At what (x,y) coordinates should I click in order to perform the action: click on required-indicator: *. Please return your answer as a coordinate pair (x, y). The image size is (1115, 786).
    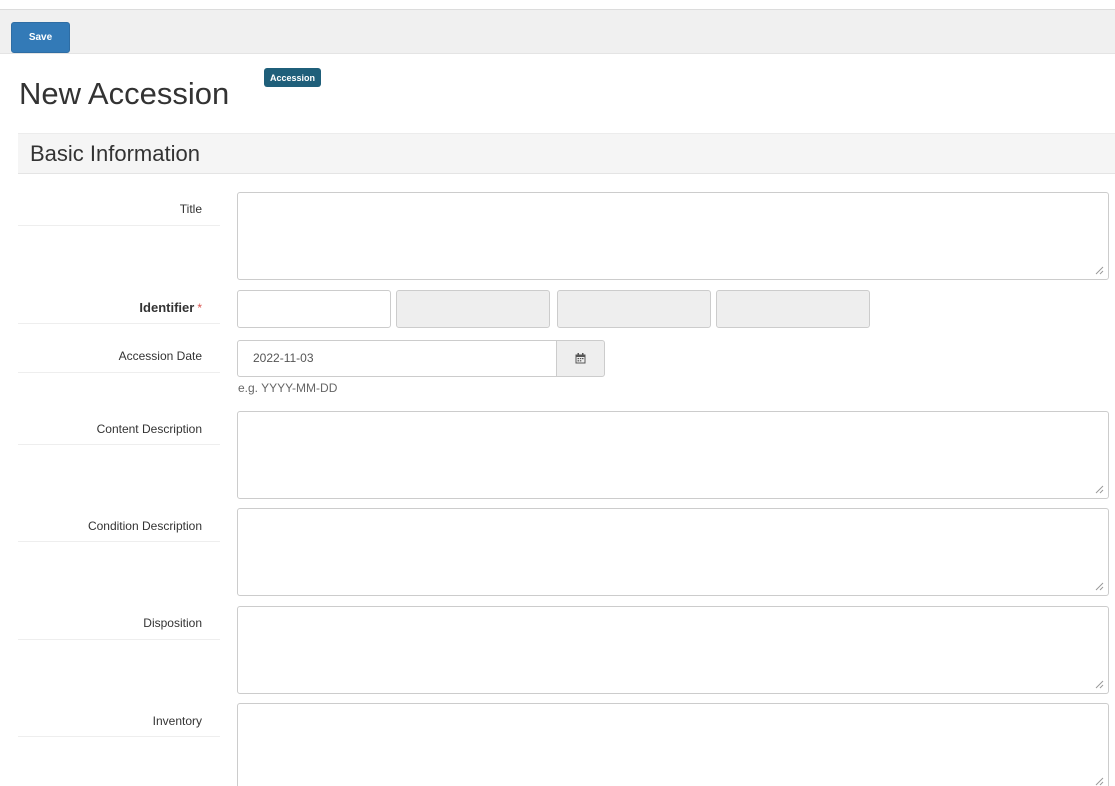
    Looking at the image, I should click on (199, 308).